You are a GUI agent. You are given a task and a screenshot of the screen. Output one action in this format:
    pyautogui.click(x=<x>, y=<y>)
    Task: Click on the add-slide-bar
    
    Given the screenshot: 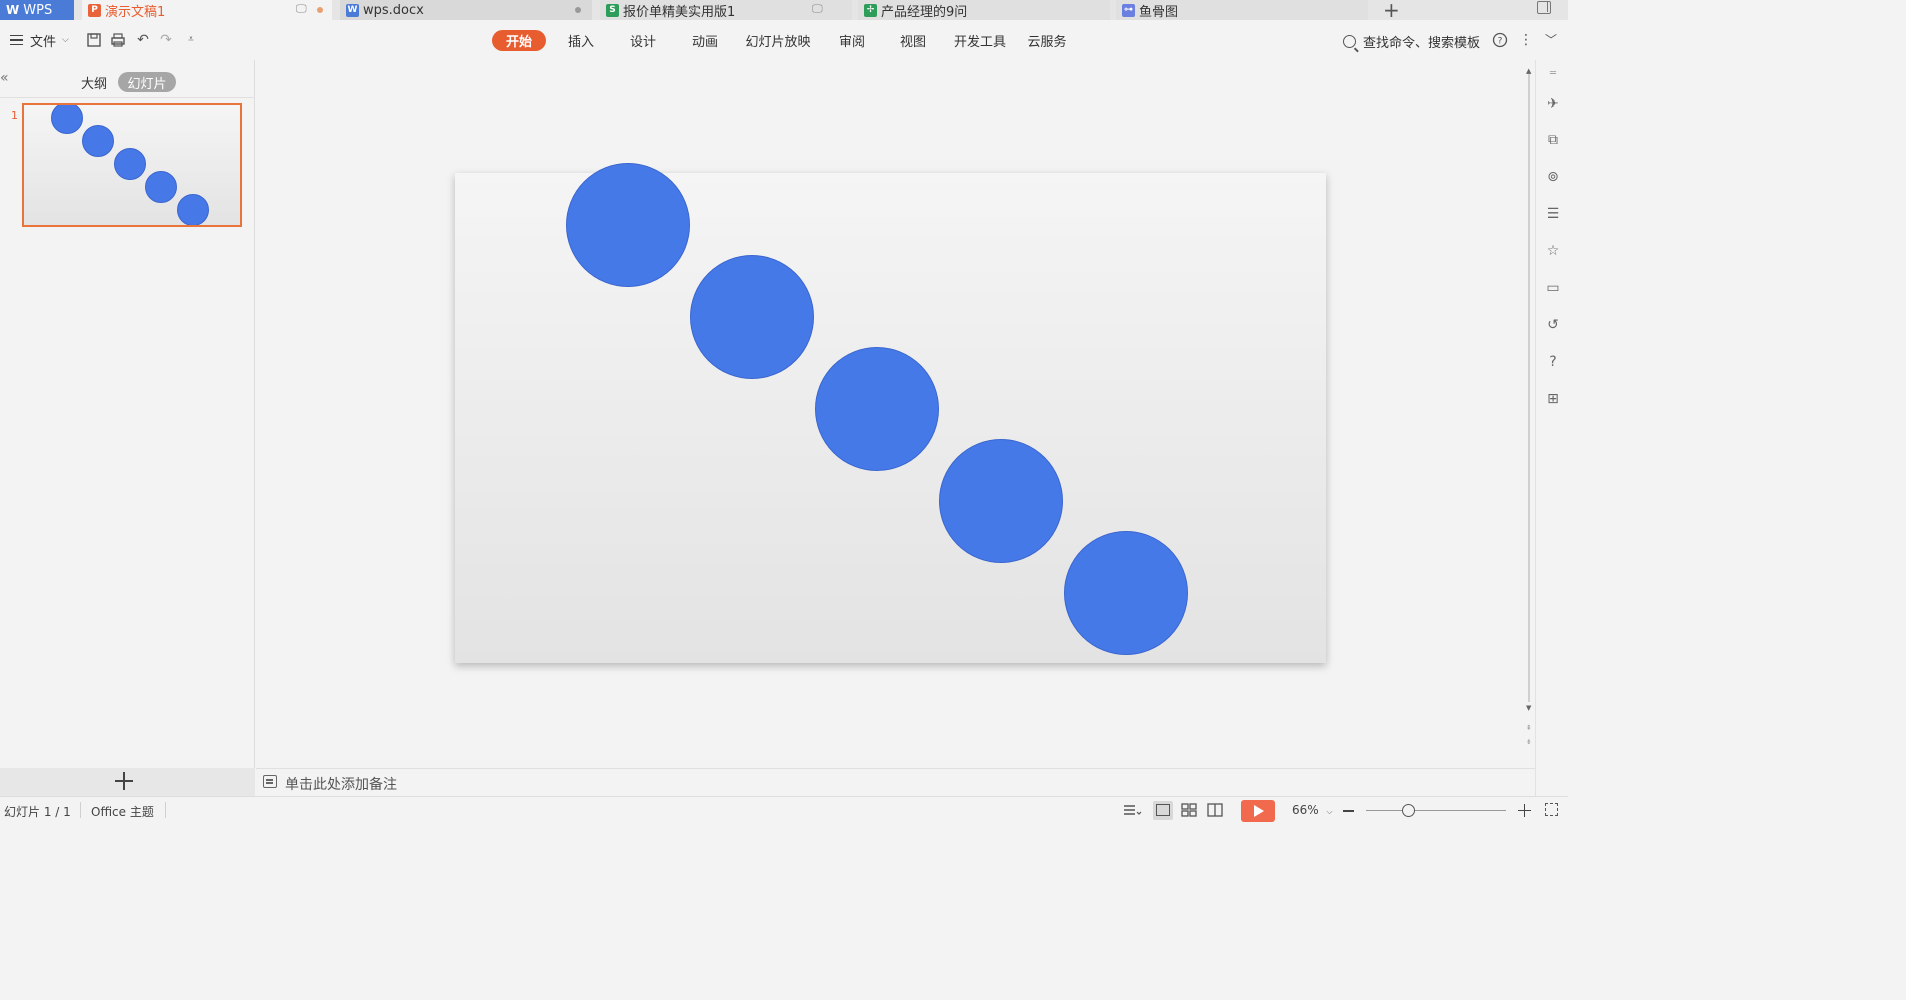 What is the action you would take?
    pyautogui.click(x=127, y=782)
    